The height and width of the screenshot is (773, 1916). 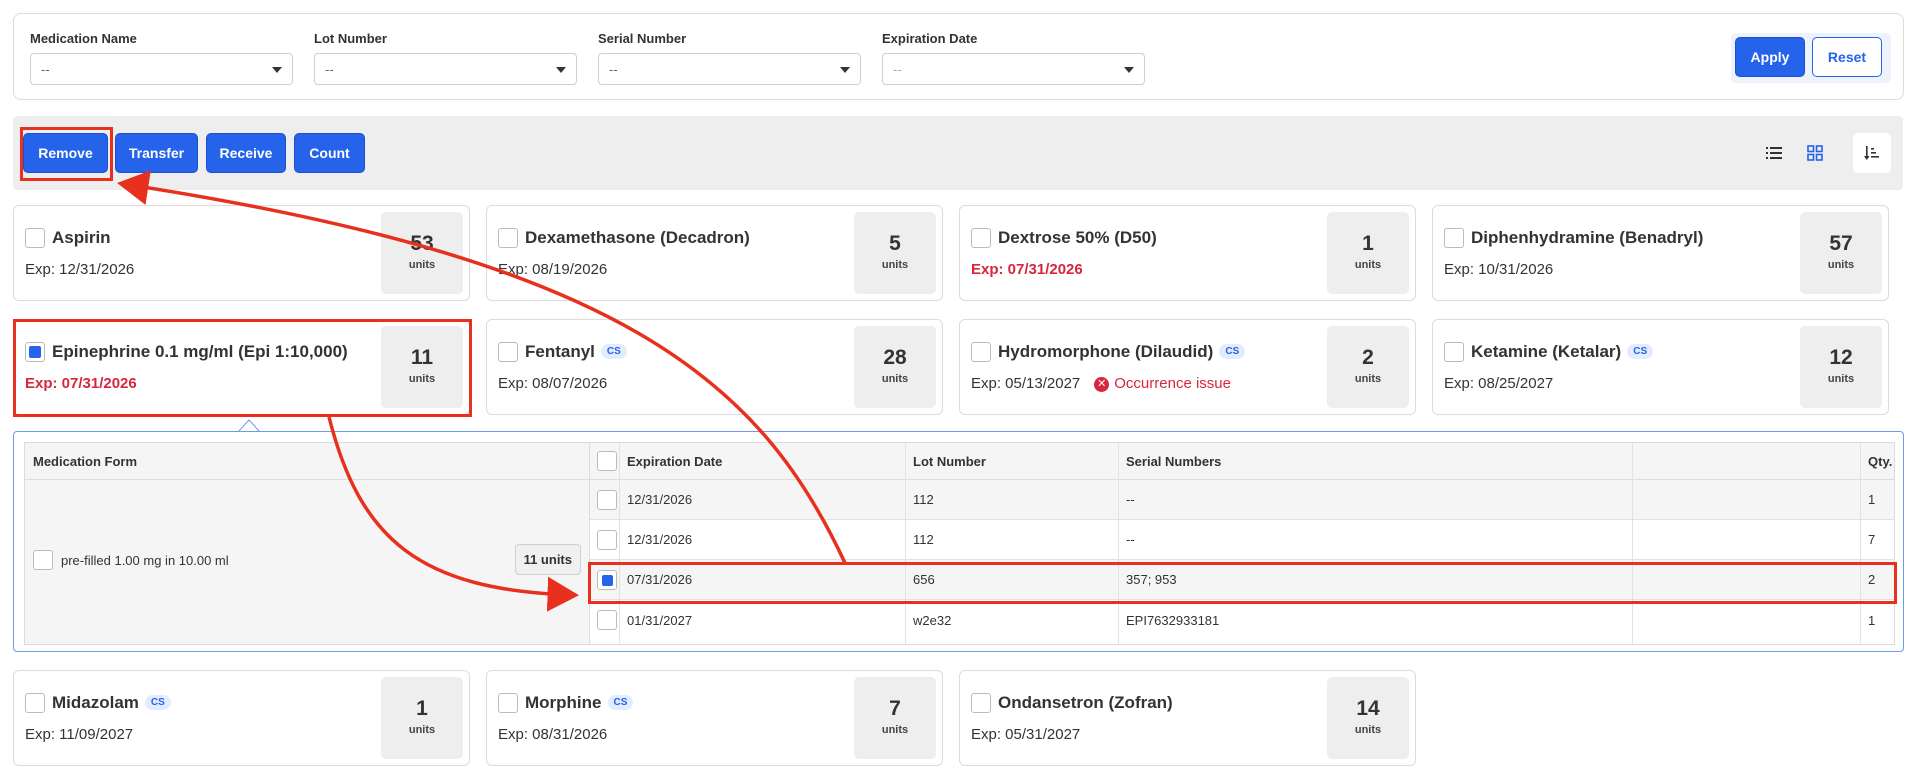 What do you see at coordinates (43, 560) in the screenshot?
I see `form-checkbox` at bounding box center [43, 560].